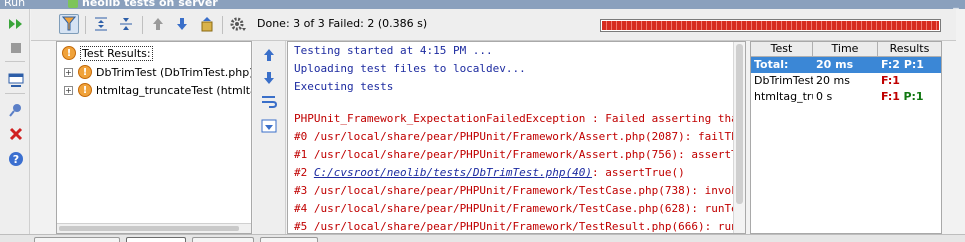  What do you see at coordinates (344, 86) in the screenshot?
I see `console-line: Executing tests` at bounding box center [344, 86].